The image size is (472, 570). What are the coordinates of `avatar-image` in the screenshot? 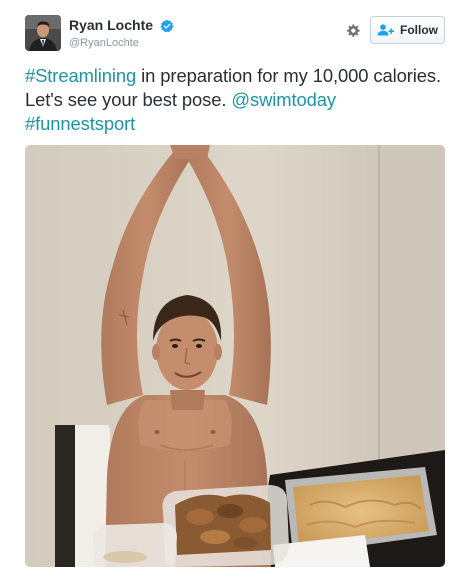 It's located at (43, 33).